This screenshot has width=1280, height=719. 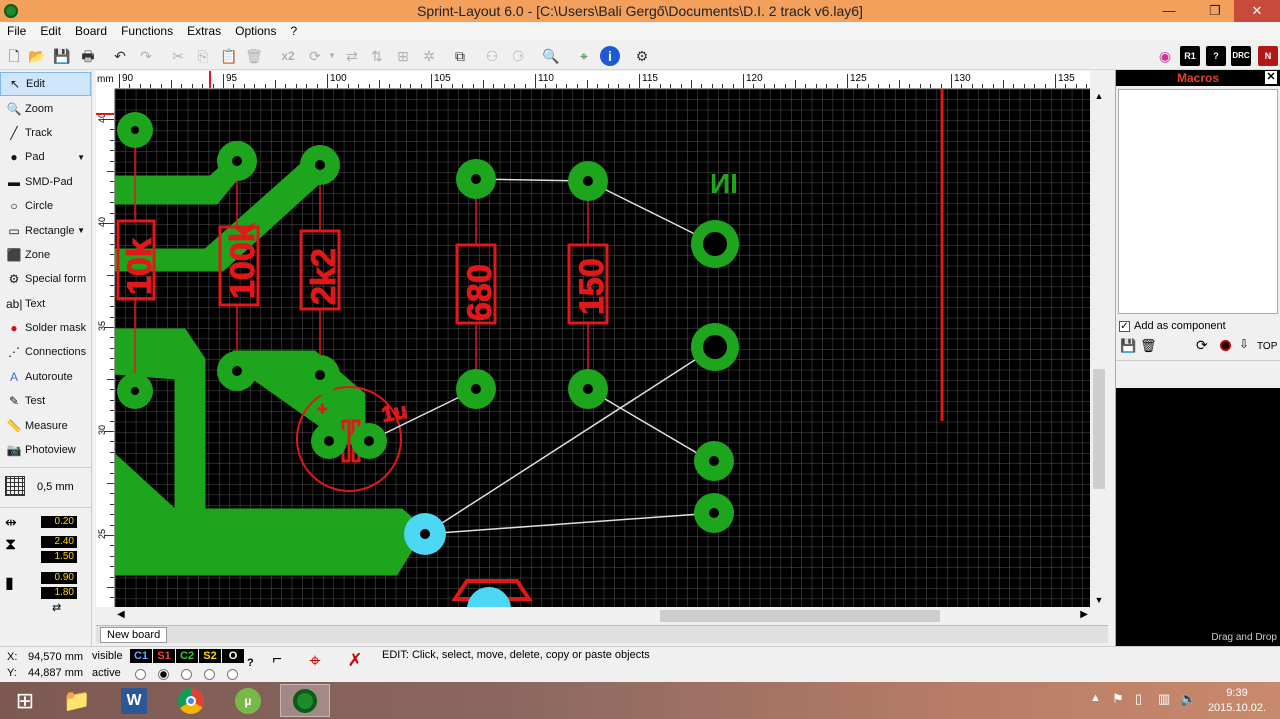 I want to click on utorrent-icon: µ, so click(x=248, y=700).